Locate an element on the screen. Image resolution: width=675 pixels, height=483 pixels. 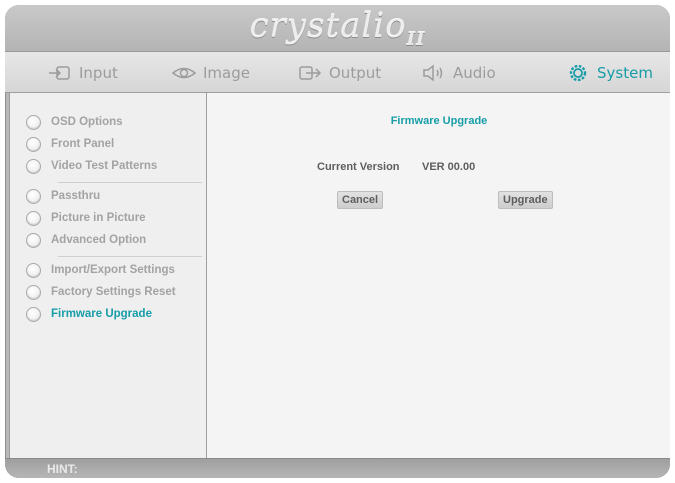
tab-image-label: Image is located at coordinates (226, 73).